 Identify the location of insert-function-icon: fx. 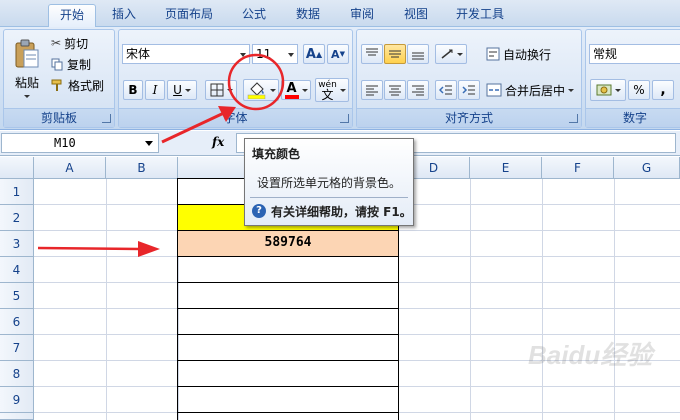
(218, 142).